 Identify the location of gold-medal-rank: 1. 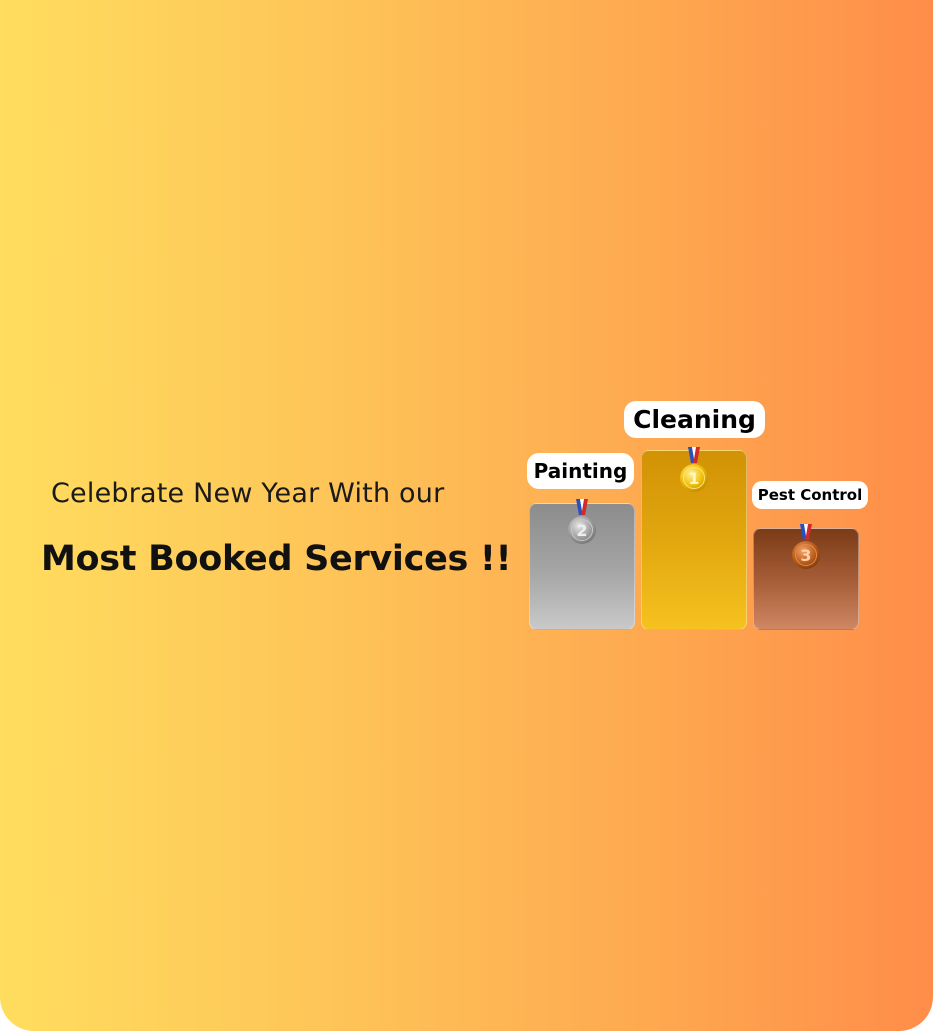
(693, 478).